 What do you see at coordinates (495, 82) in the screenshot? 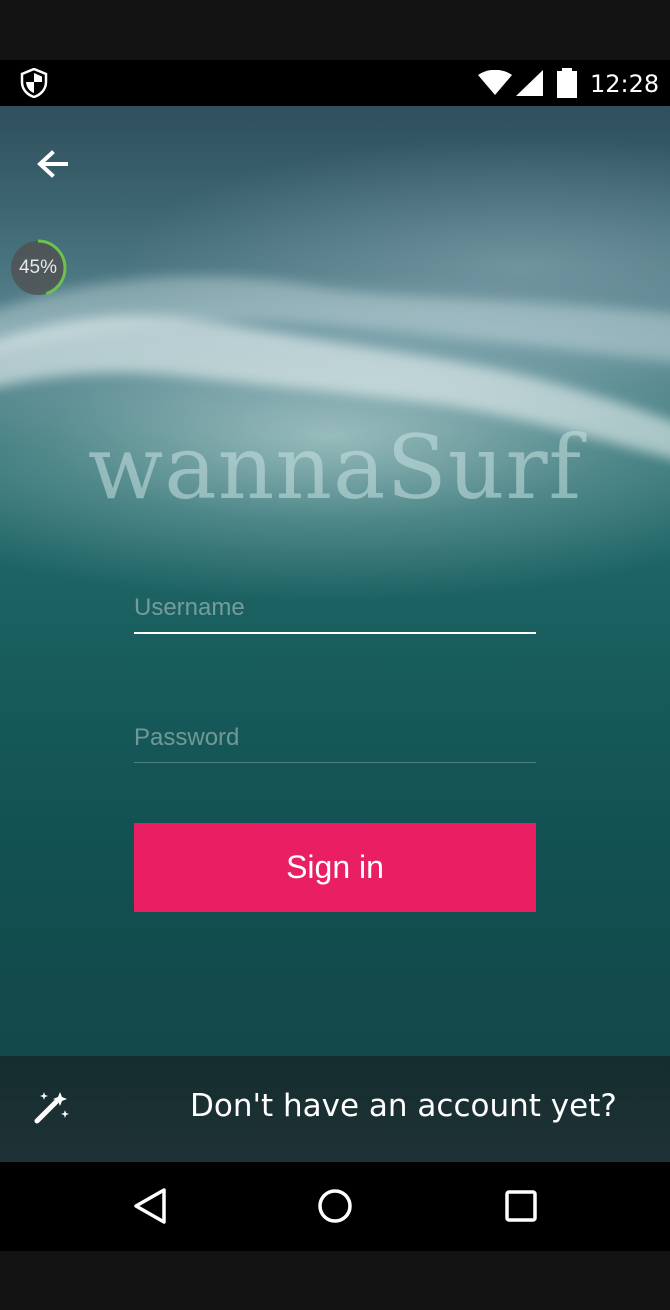
I see `wifi-icon` at bounding box center [495, 82].